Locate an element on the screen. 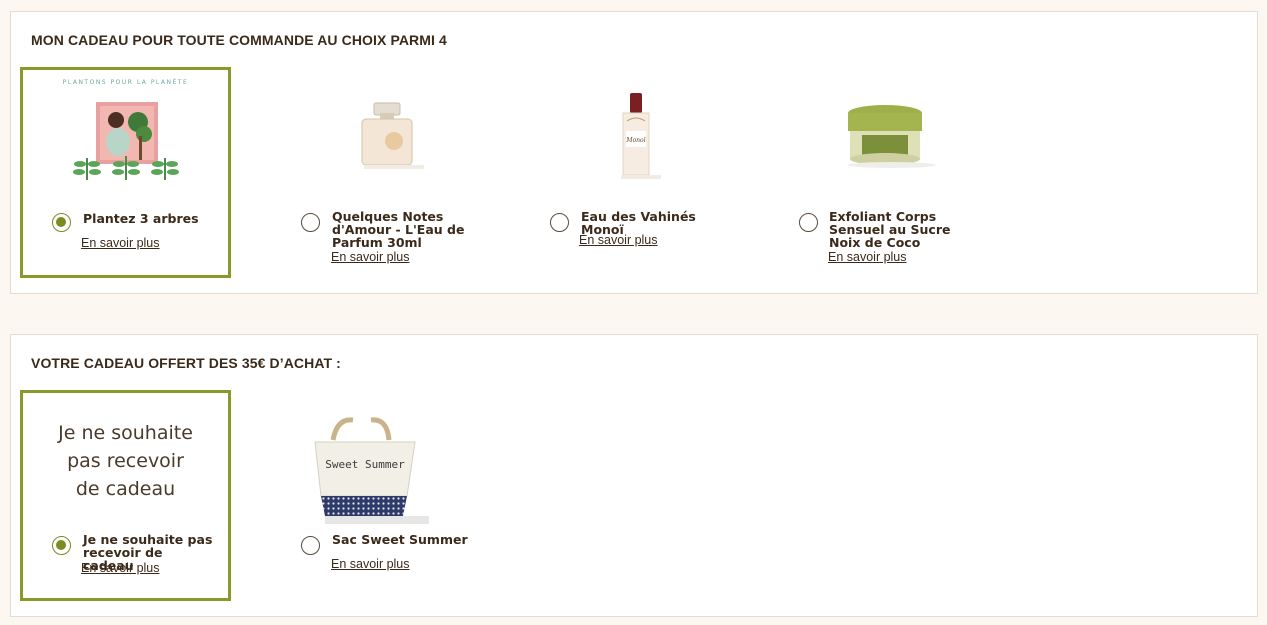 Image resolution: width=1267 pixels, height=625 pixels. svg-text: Monoï is located at coordinates (635, 140).